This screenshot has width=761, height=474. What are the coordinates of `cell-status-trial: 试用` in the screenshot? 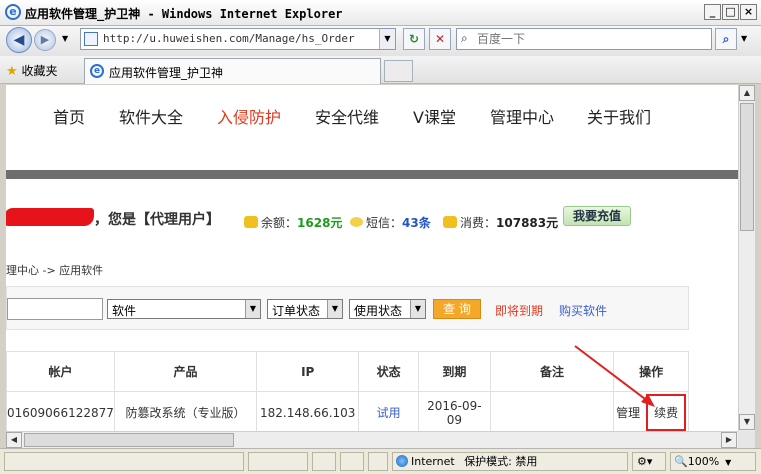 It's located at (388, 411).